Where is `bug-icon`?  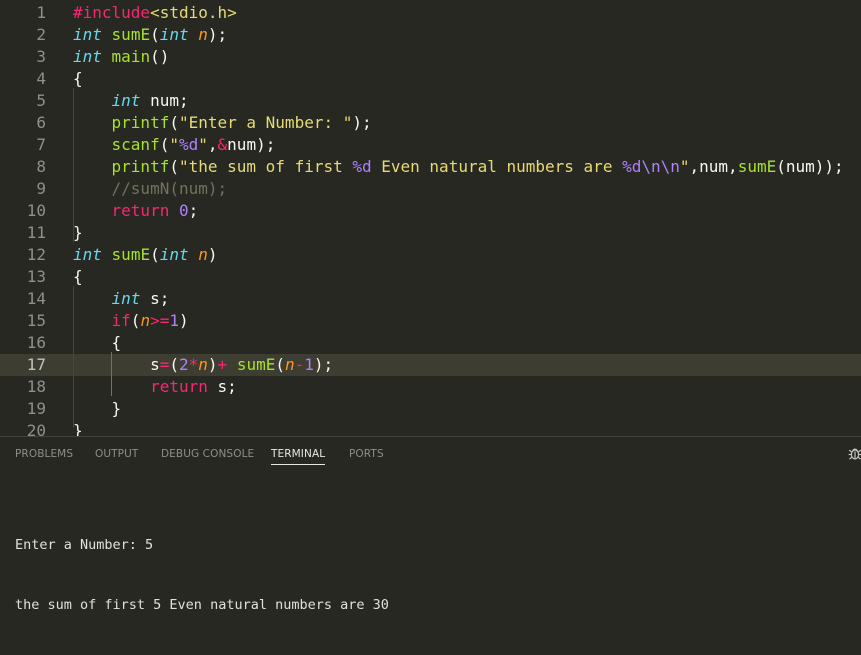
bug-icon is located at coordinates (854, 453).